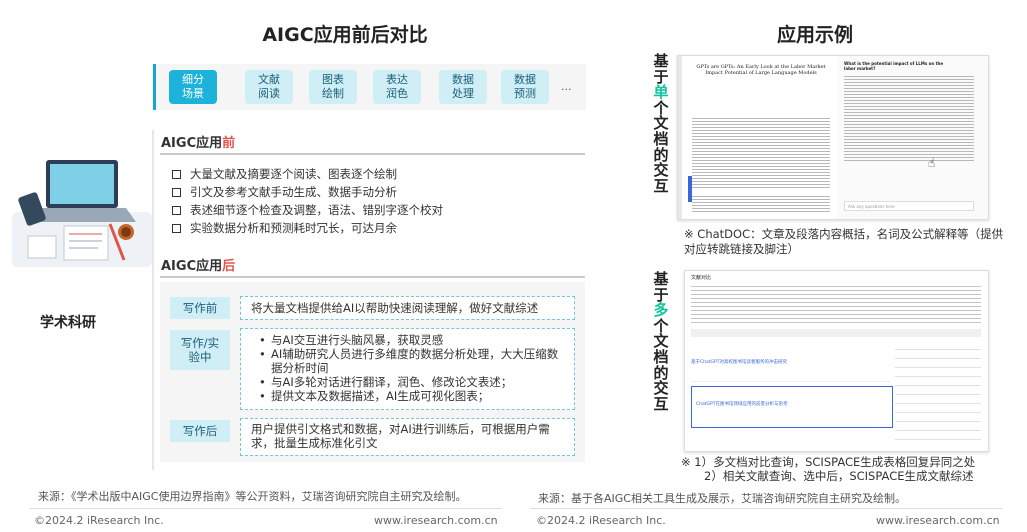 The image size is (1027, 532). What do you see at coordinates (690, 189) in the screenshot?
I see `chatdoc-highlight` at bounding box center [690, 189].